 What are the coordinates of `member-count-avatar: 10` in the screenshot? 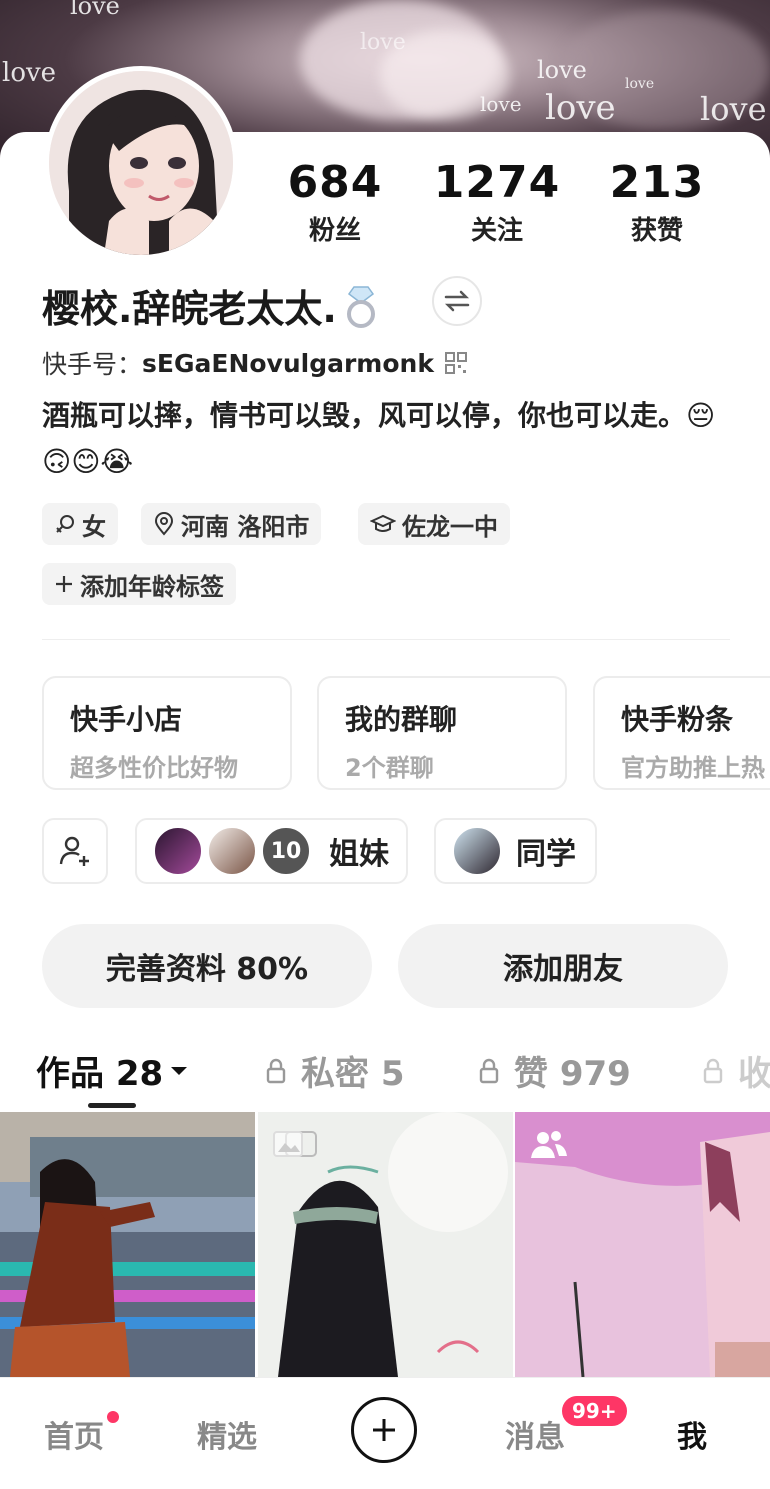 It's located at (286, 851).